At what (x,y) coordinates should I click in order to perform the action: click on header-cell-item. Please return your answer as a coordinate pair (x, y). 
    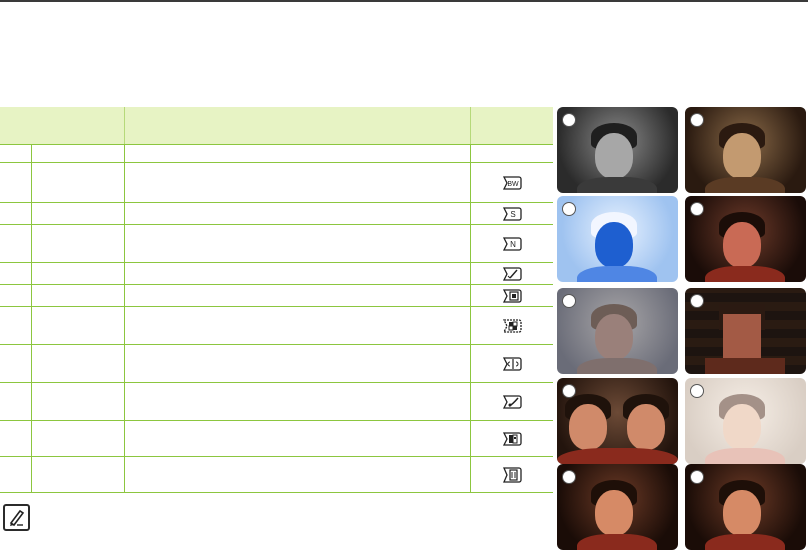
    Looking at the image, I should click on (62, 126).